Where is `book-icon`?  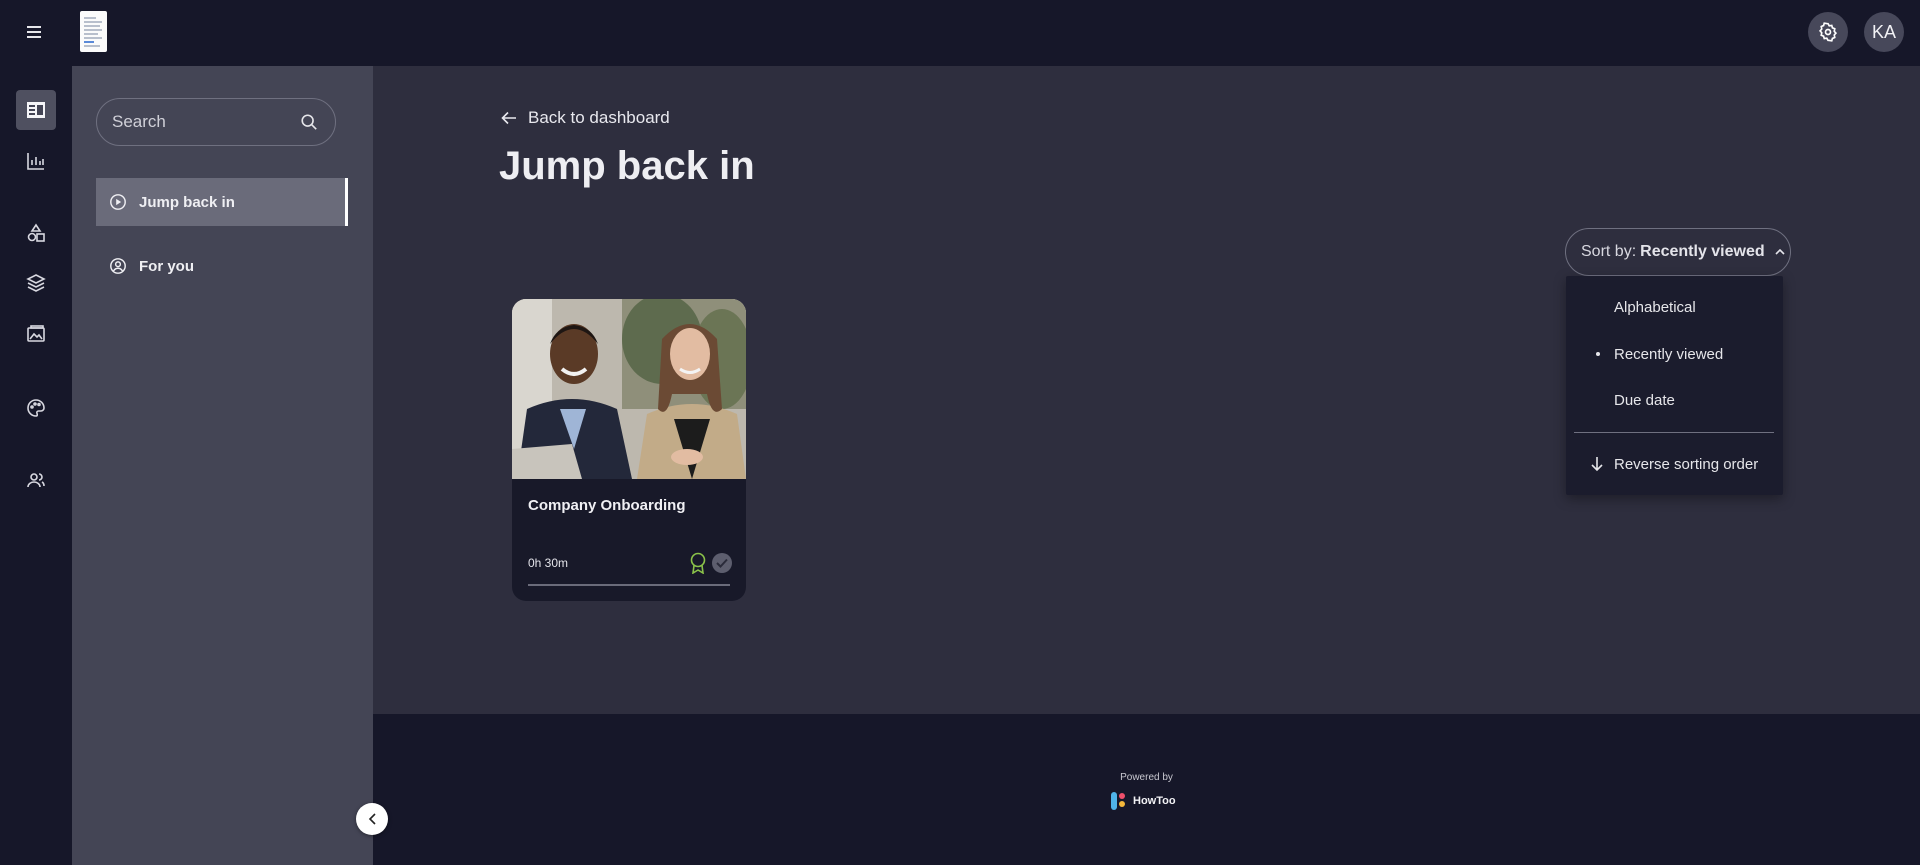 book-icon is located at coordinates (36, 110).